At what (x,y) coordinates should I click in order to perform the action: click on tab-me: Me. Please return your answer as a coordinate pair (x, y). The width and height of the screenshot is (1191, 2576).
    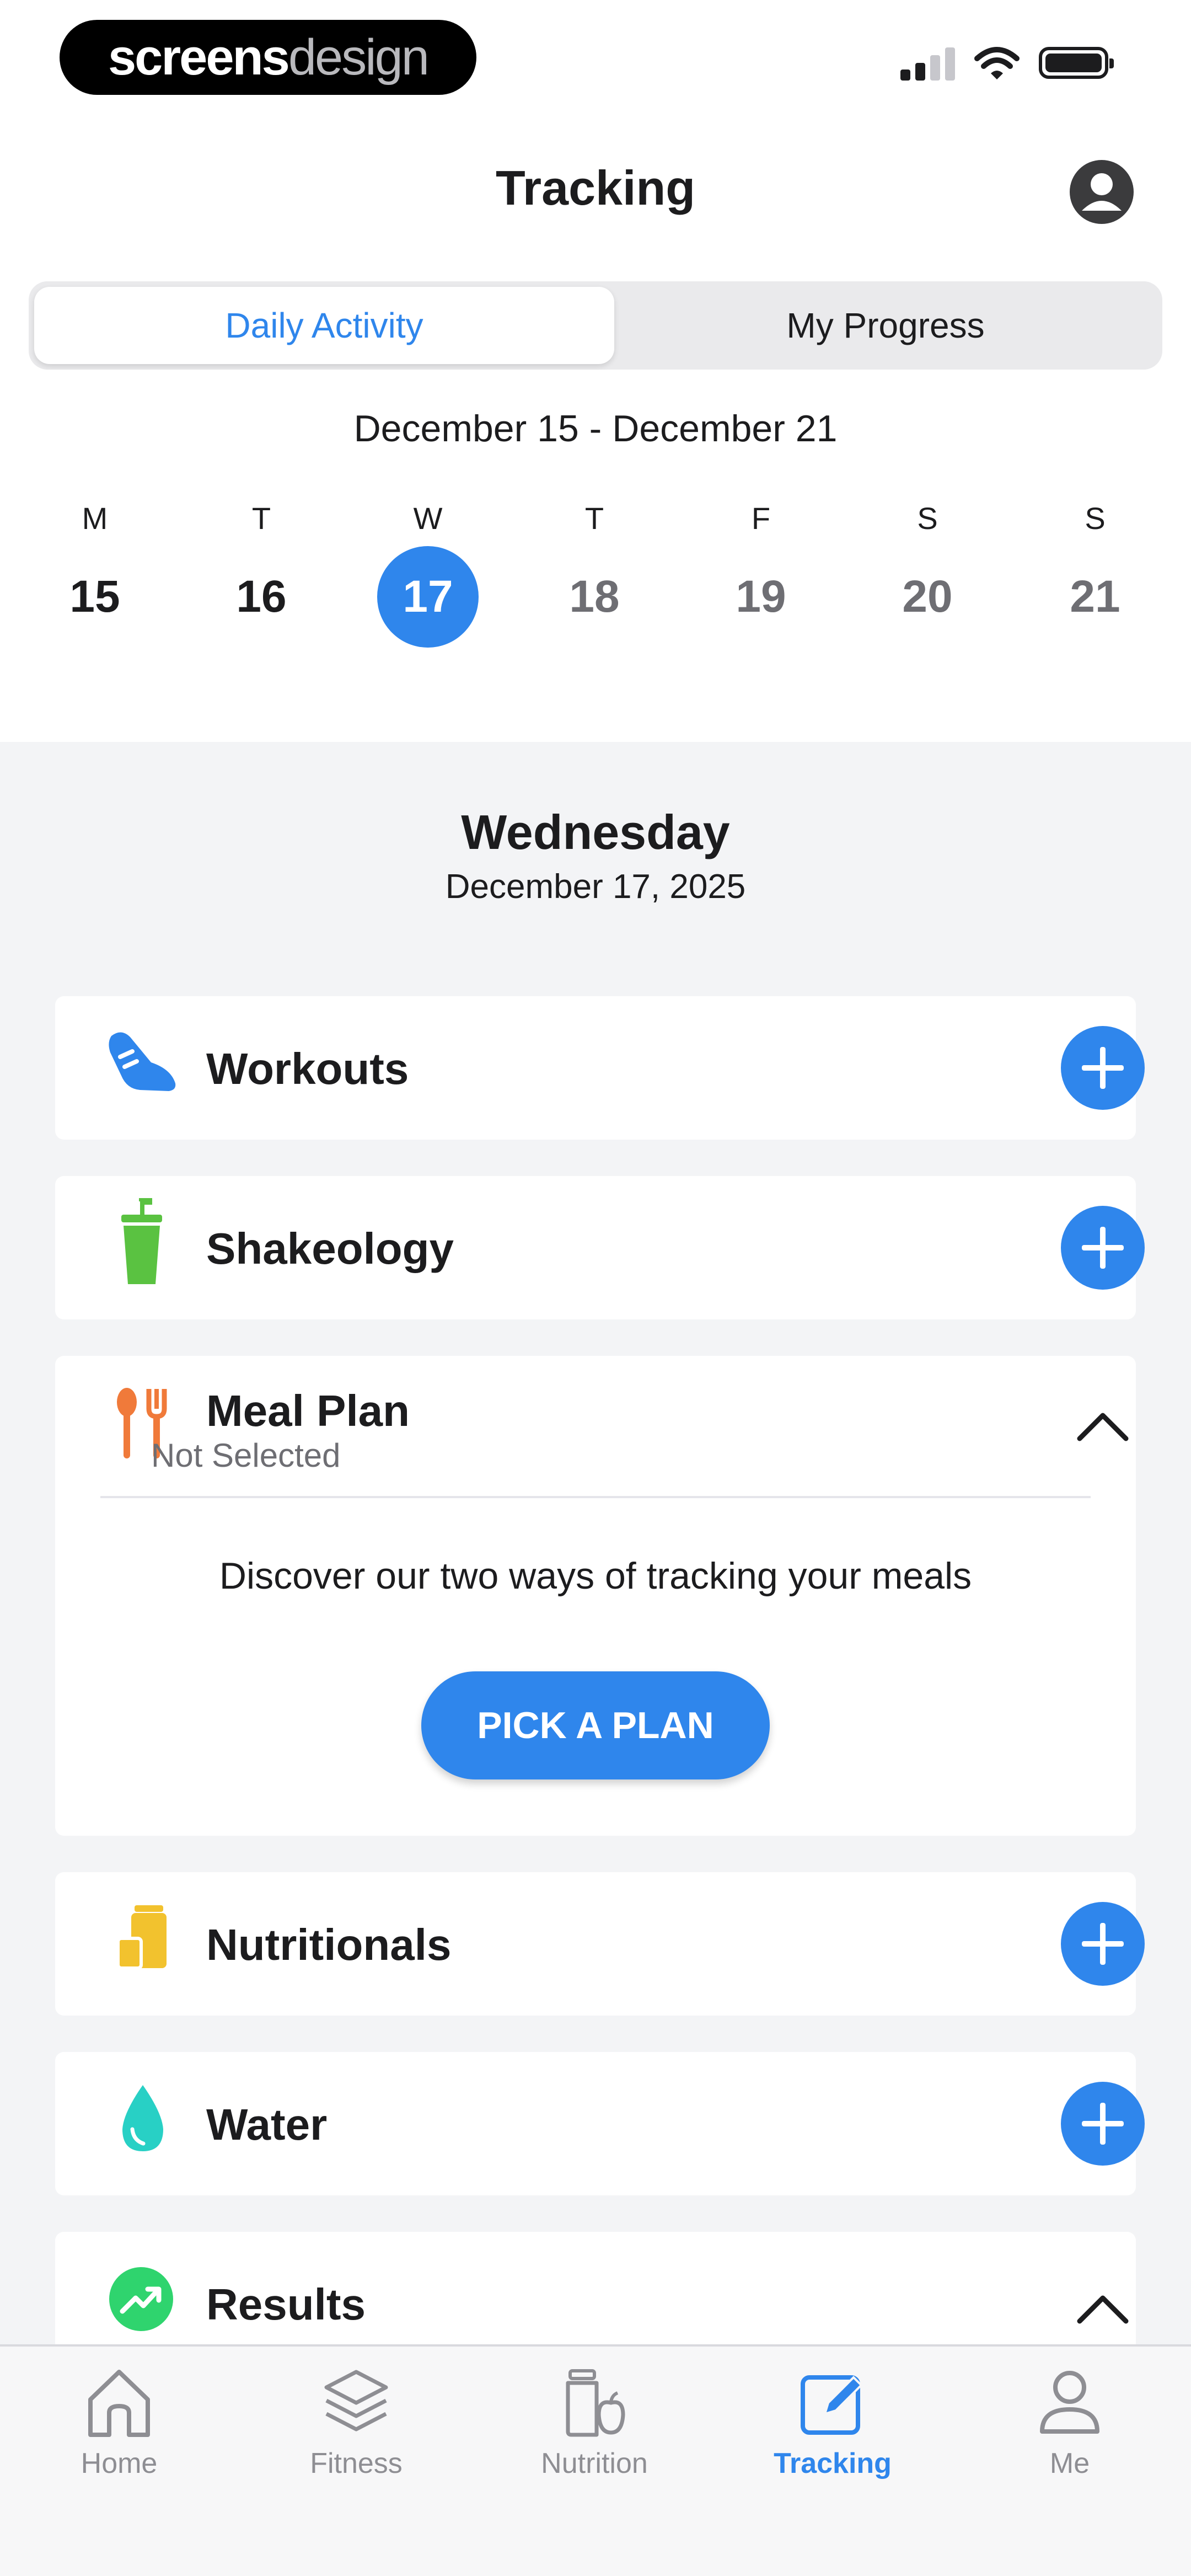
    Looking at the image, I should click on (1069, 2423).